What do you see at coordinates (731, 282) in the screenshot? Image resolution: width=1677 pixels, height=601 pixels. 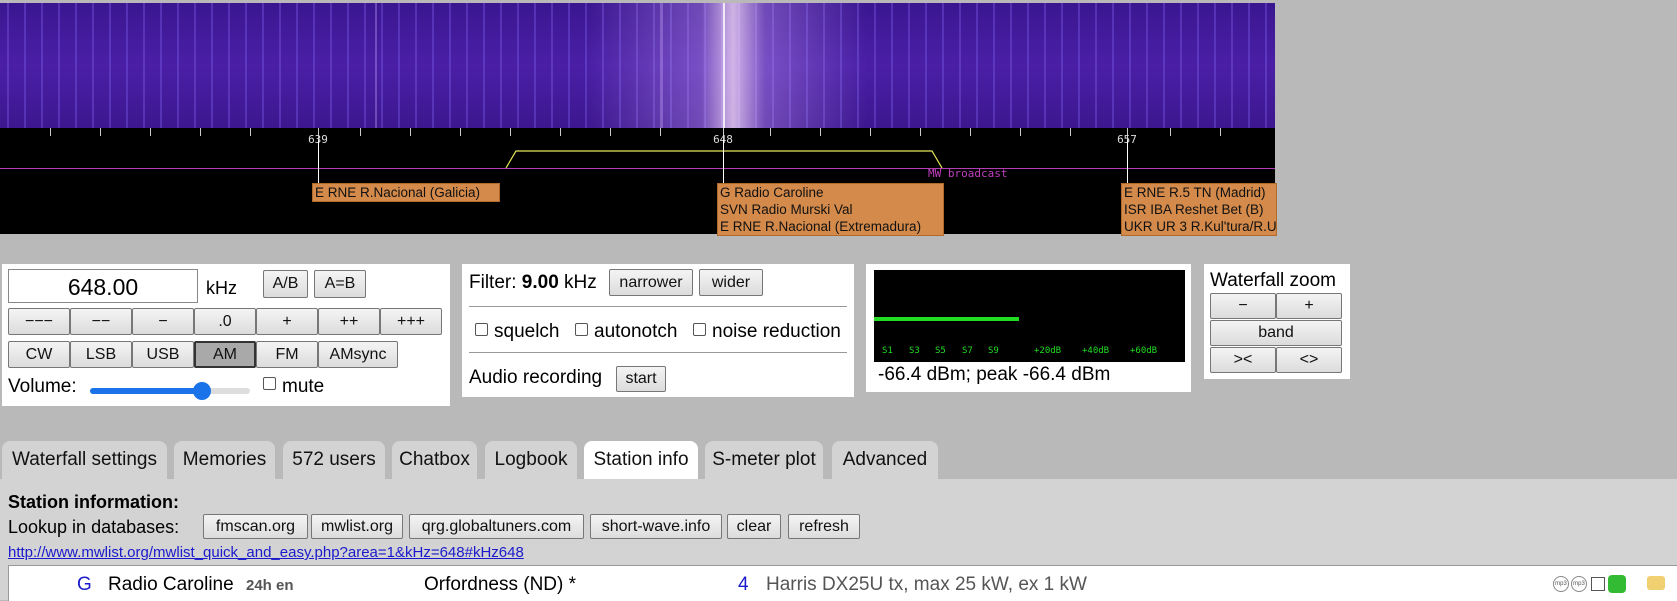 I see `filter-wider-button: wider` at bounding box center [731, 282].